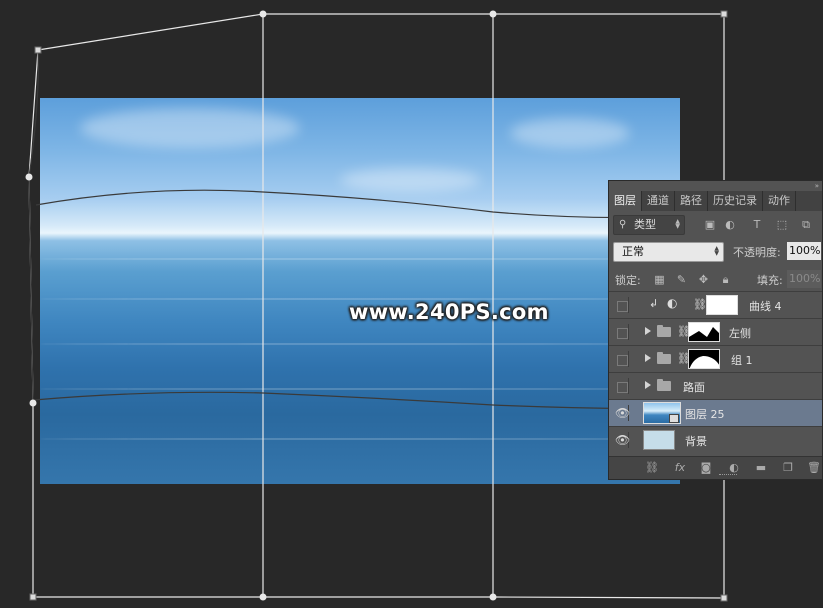 Image resolution: width=823 pixels, height=608 pixels. What do you see at coordinates (625, 201) in the screenshot?
I see `tab-layers: 图层` at bounding box center [625, 201].